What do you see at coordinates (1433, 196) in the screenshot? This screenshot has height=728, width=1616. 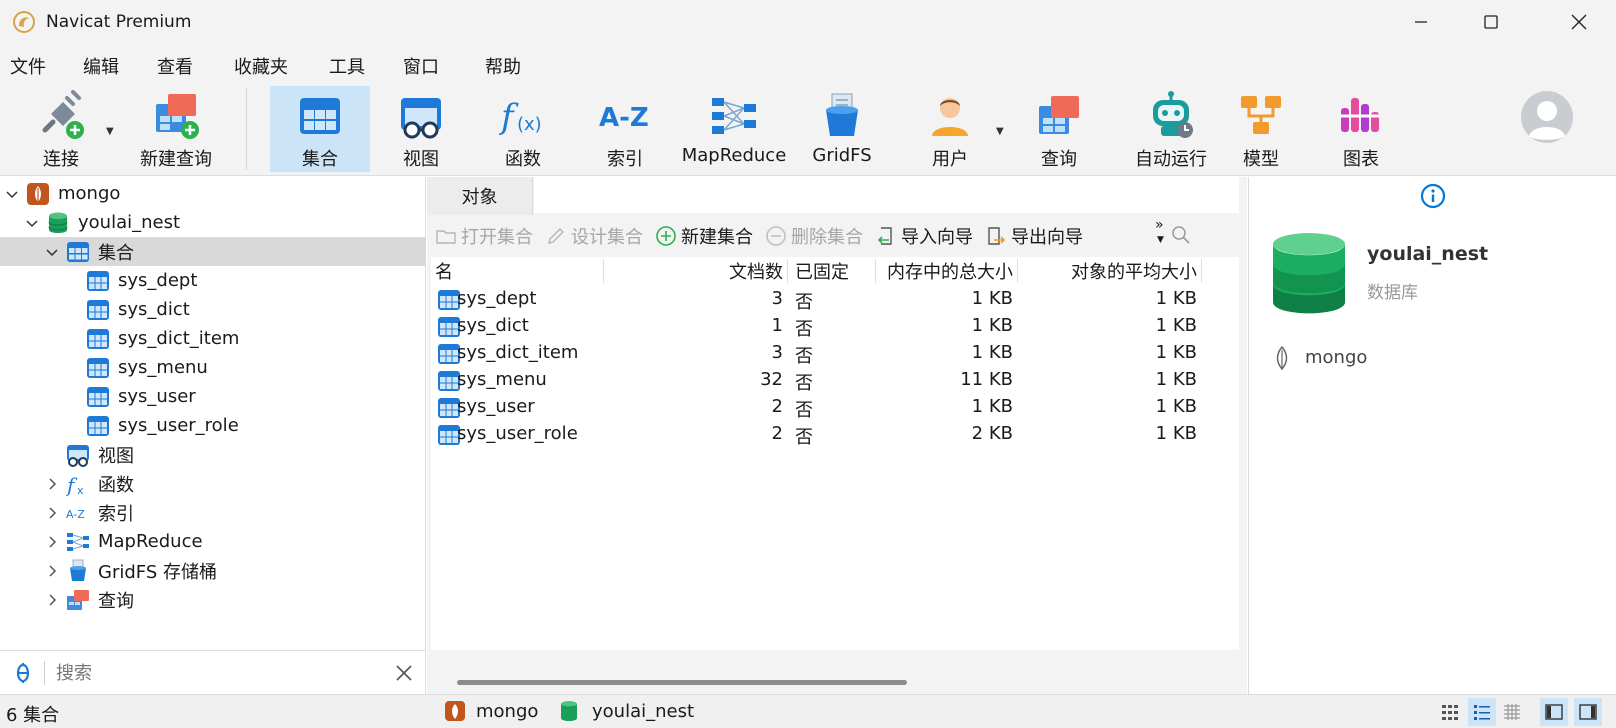 I see `info-icon` at bounding box center [1433, 196].